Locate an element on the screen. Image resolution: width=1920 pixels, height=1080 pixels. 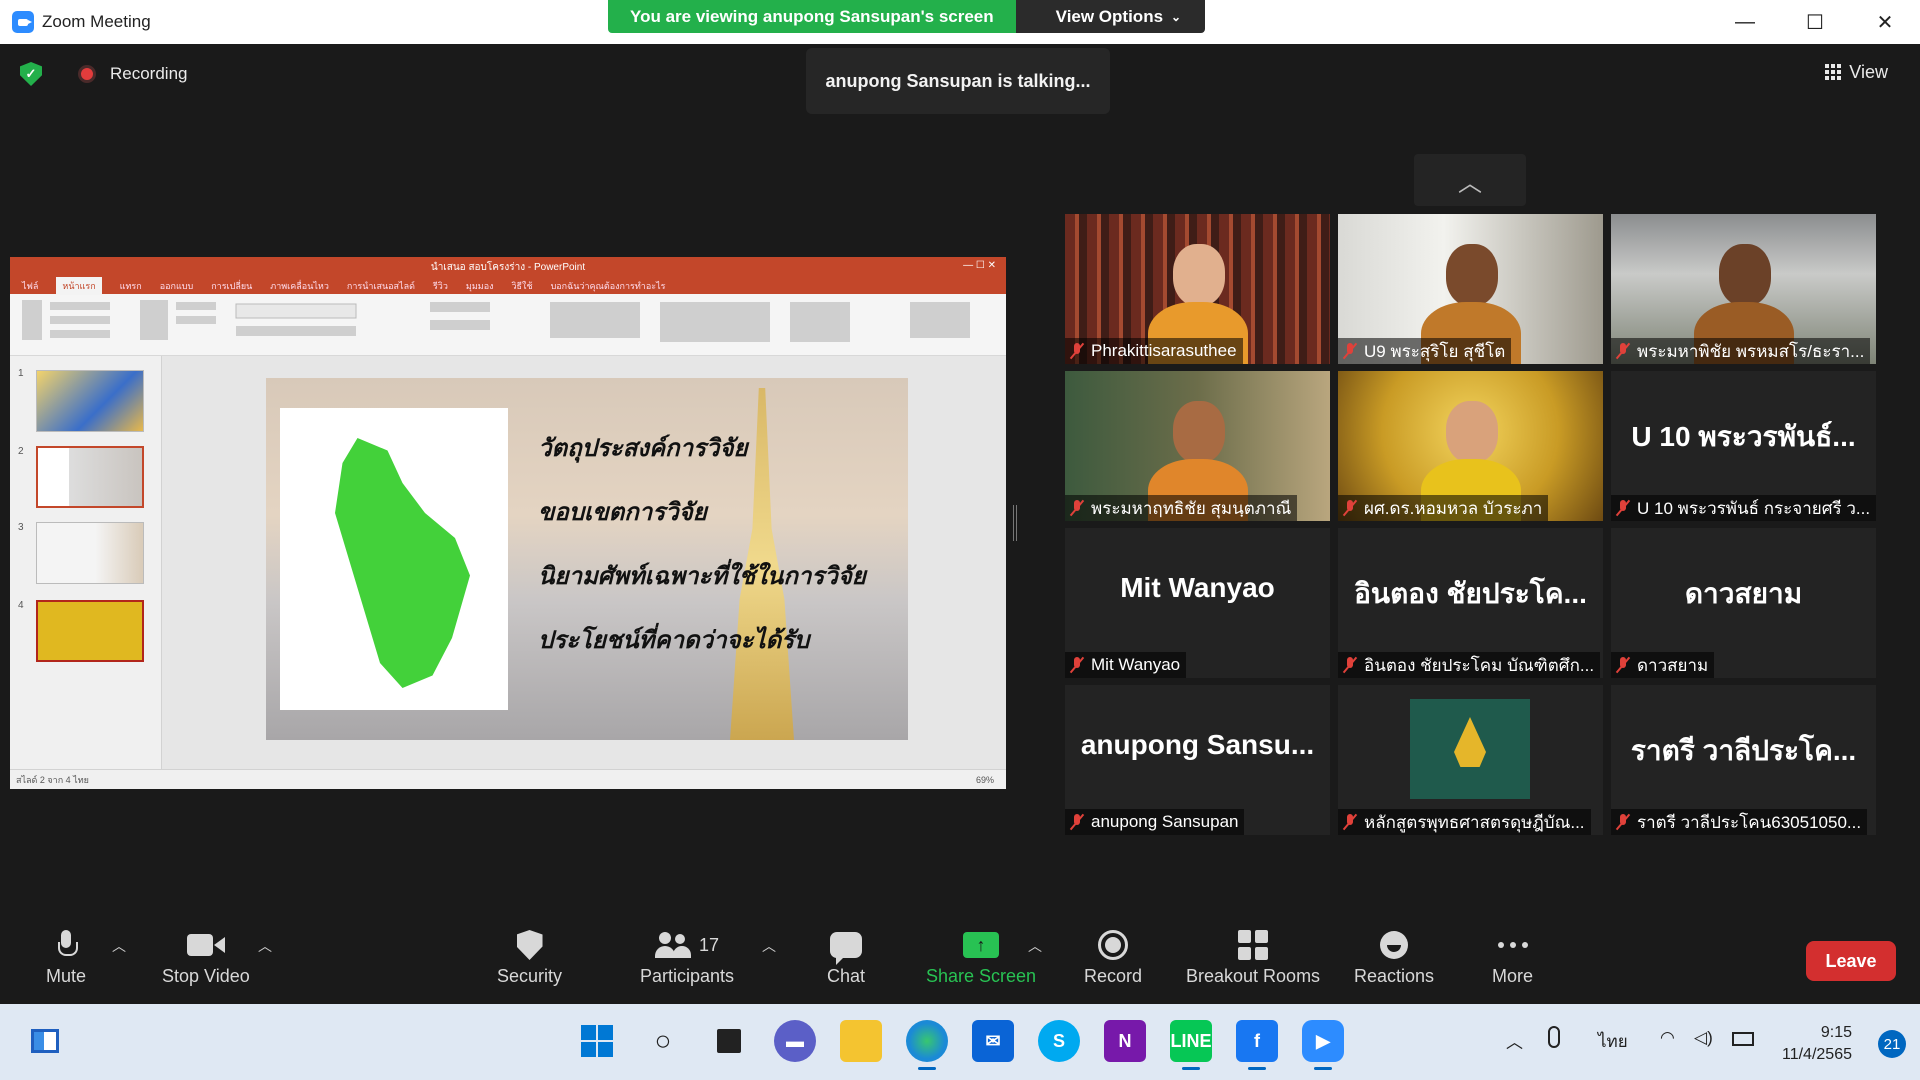
stop-video-button: Stop Video is located at coordinates (206, 955).